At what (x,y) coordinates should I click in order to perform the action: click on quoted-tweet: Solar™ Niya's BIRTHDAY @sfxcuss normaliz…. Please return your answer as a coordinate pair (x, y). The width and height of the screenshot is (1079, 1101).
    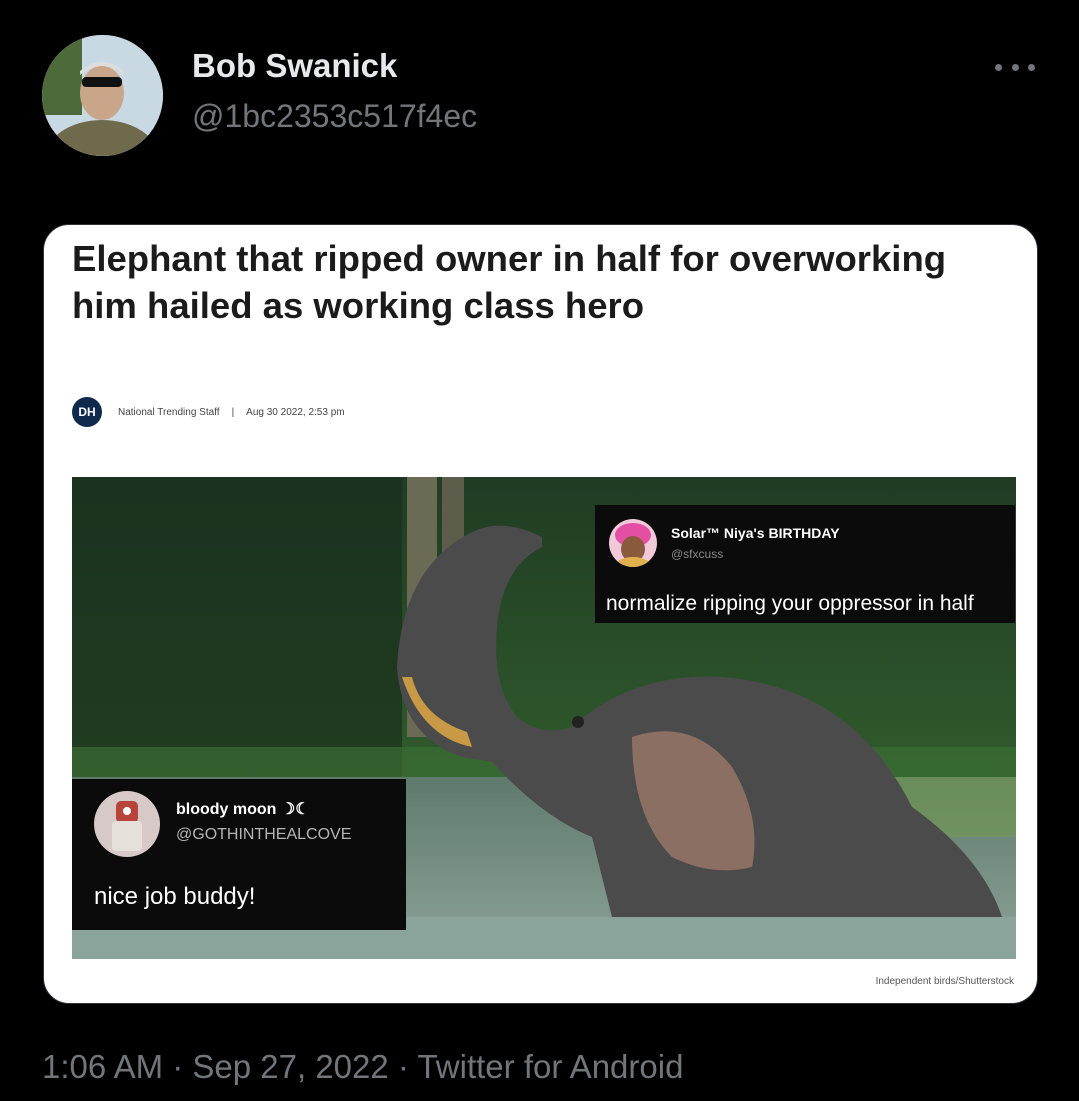
    Looking at the image, I should click on (805, 564).